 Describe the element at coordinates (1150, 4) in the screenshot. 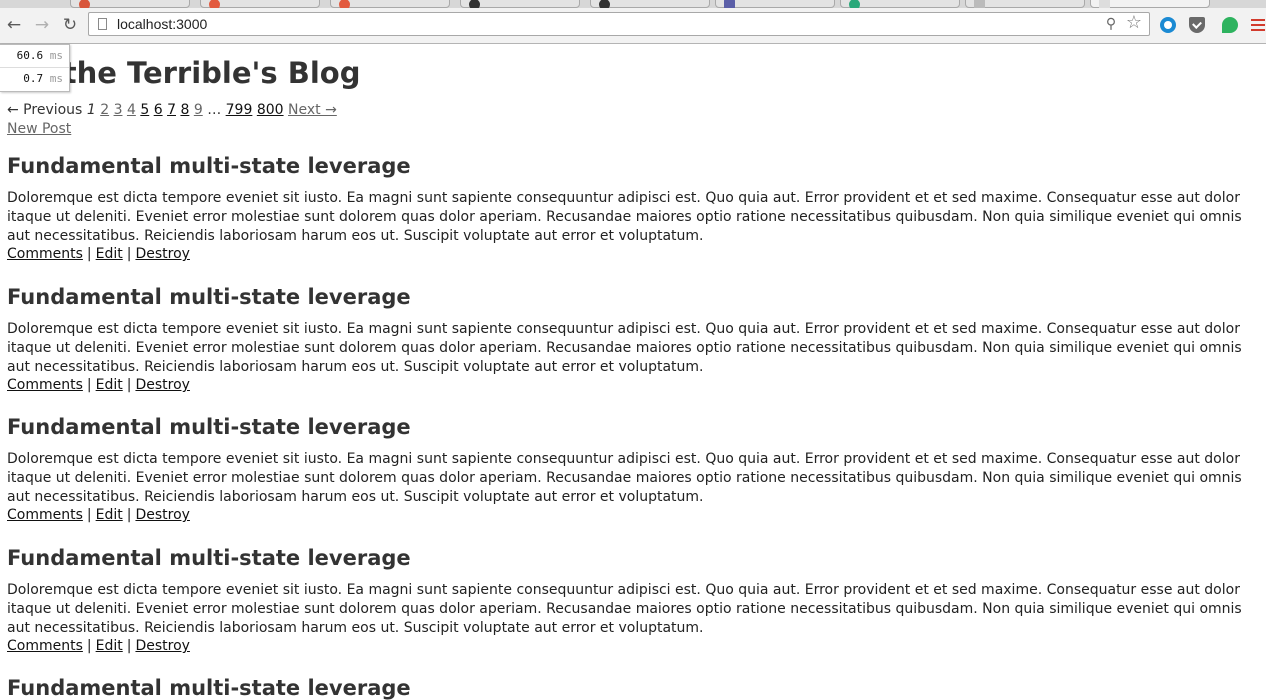

I see `browser-tab-active` at that location.